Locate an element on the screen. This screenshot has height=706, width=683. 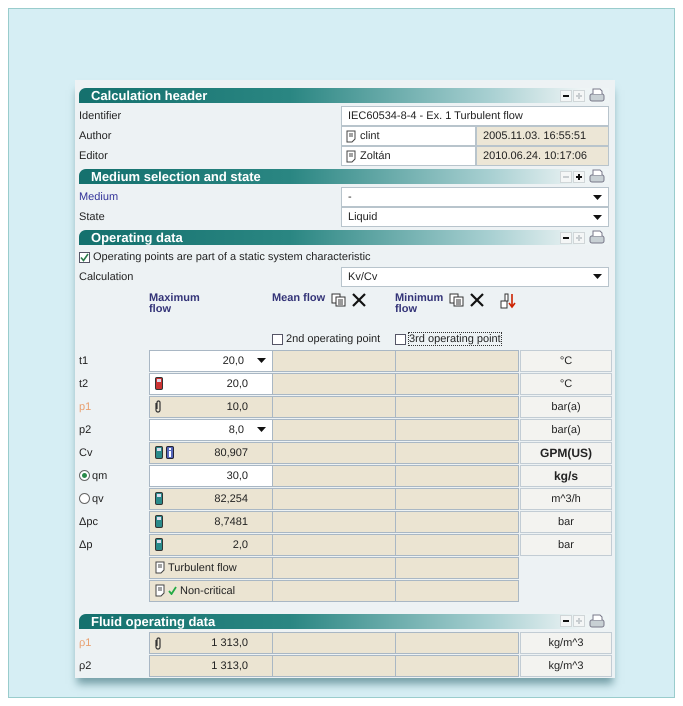
row-label: qm is located at coordinates (100, 476).